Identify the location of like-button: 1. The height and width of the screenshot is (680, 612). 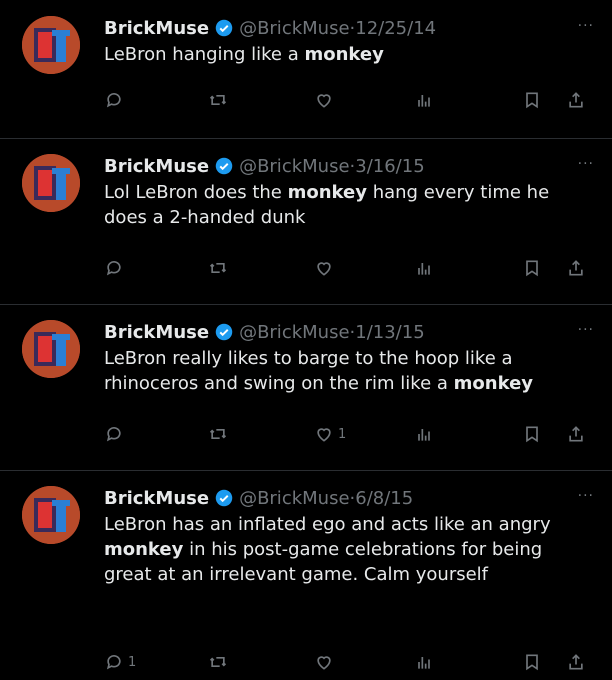
(330, 434).